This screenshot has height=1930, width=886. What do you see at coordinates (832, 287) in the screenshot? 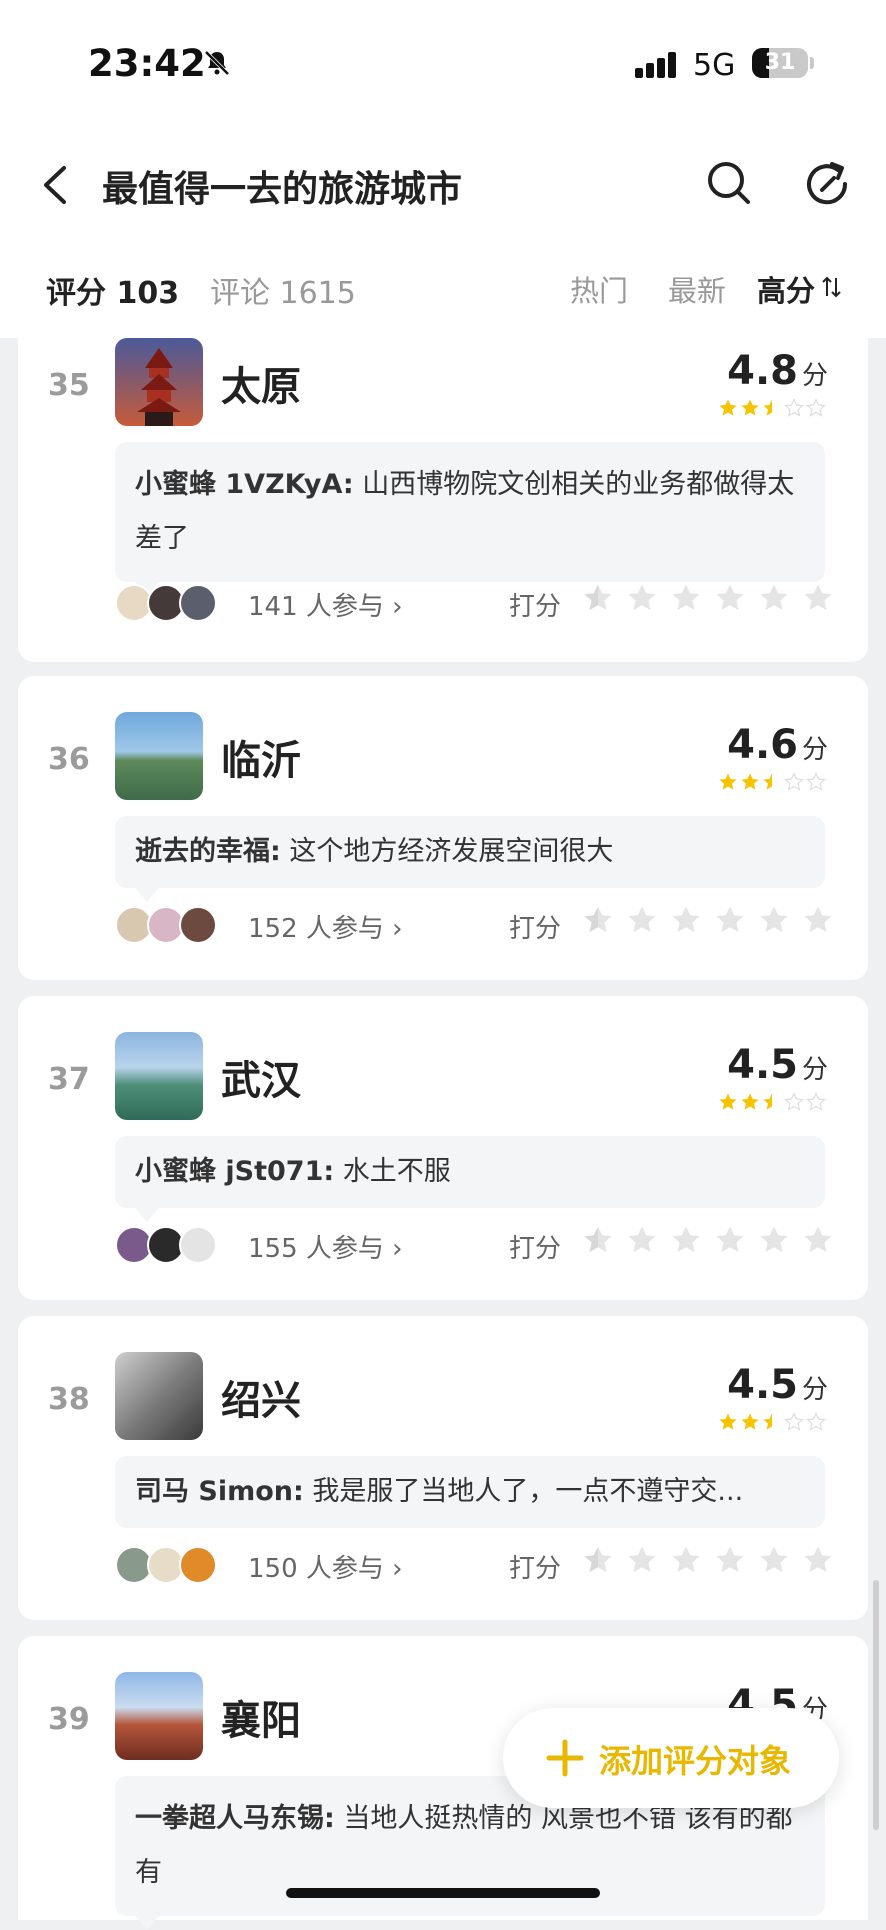
I see `sort-toggle-icon` at bounding box center [832, 287].